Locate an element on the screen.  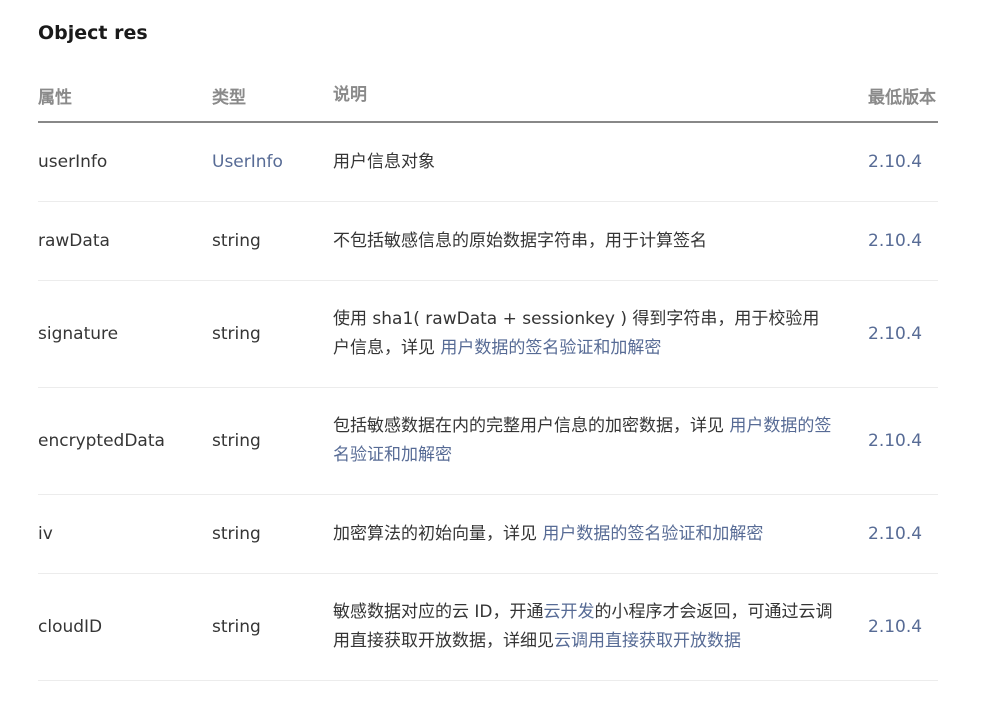
description-text: 用户信息对象 is located at coordinates (384, 161).